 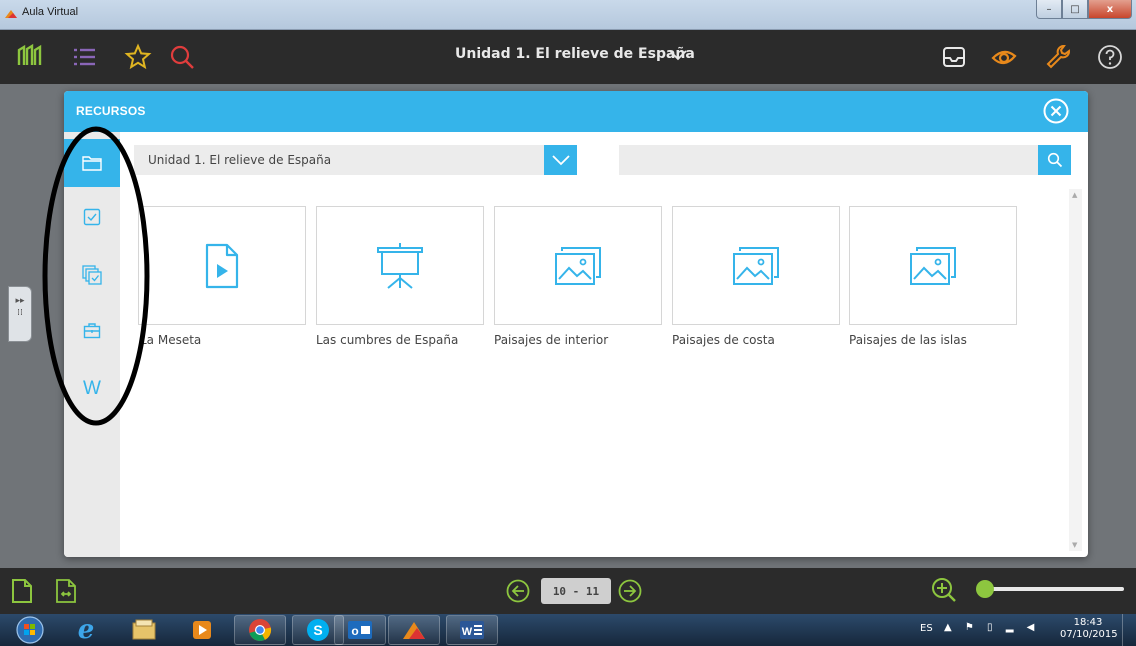 I want to click on tray-language: ES, so click(x=926, y=628).